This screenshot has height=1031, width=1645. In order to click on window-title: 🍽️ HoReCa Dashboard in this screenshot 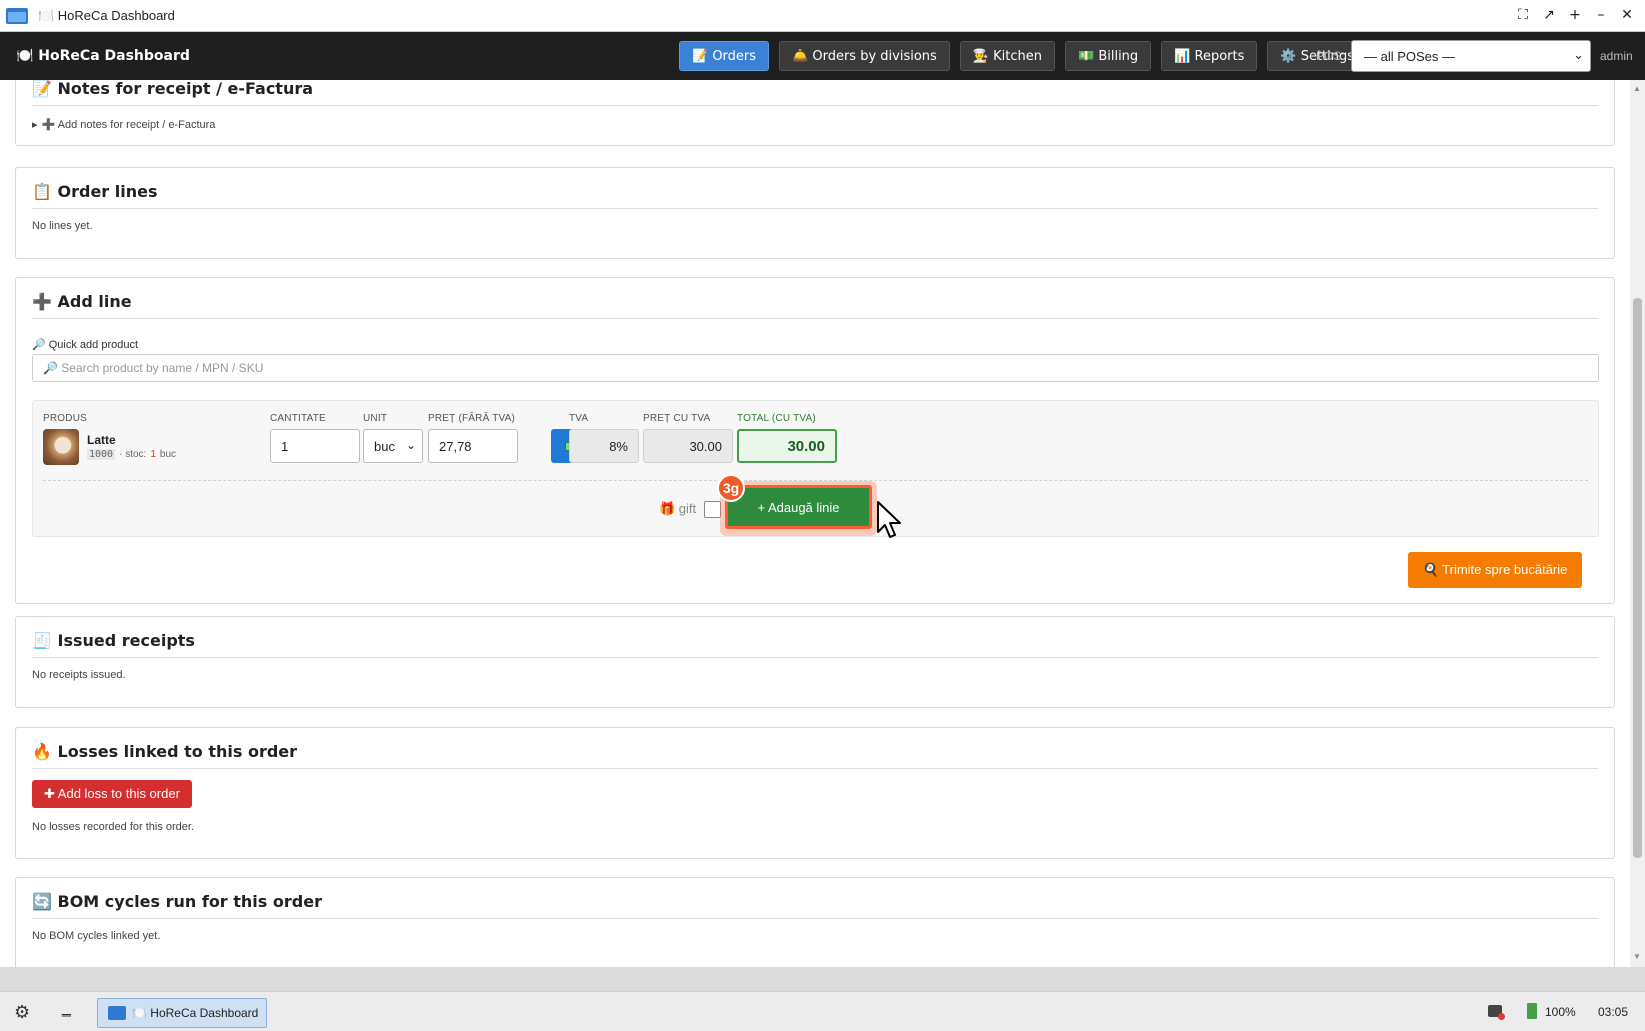, I will do `click(106, 15)`.